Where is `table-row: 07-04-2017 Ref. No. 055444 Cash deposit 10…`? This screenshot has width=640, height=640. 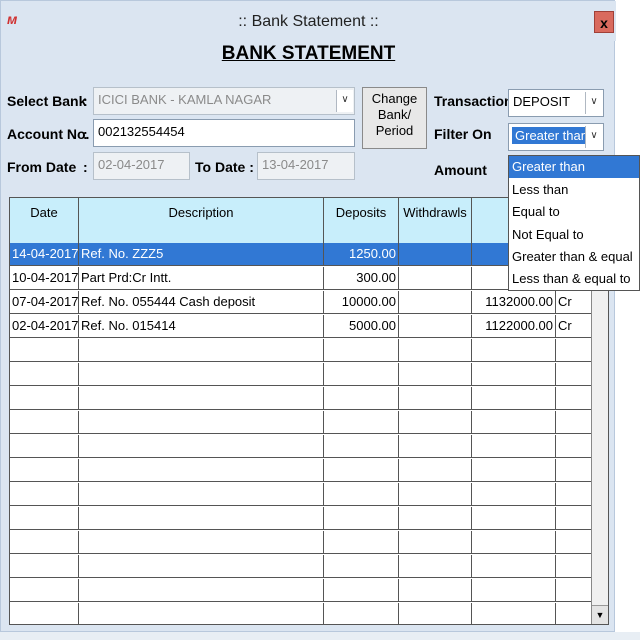
table-row: 07-04-2017 Ref. No. 055444 Cash deposit 10… is located at coordinates (301, 302).